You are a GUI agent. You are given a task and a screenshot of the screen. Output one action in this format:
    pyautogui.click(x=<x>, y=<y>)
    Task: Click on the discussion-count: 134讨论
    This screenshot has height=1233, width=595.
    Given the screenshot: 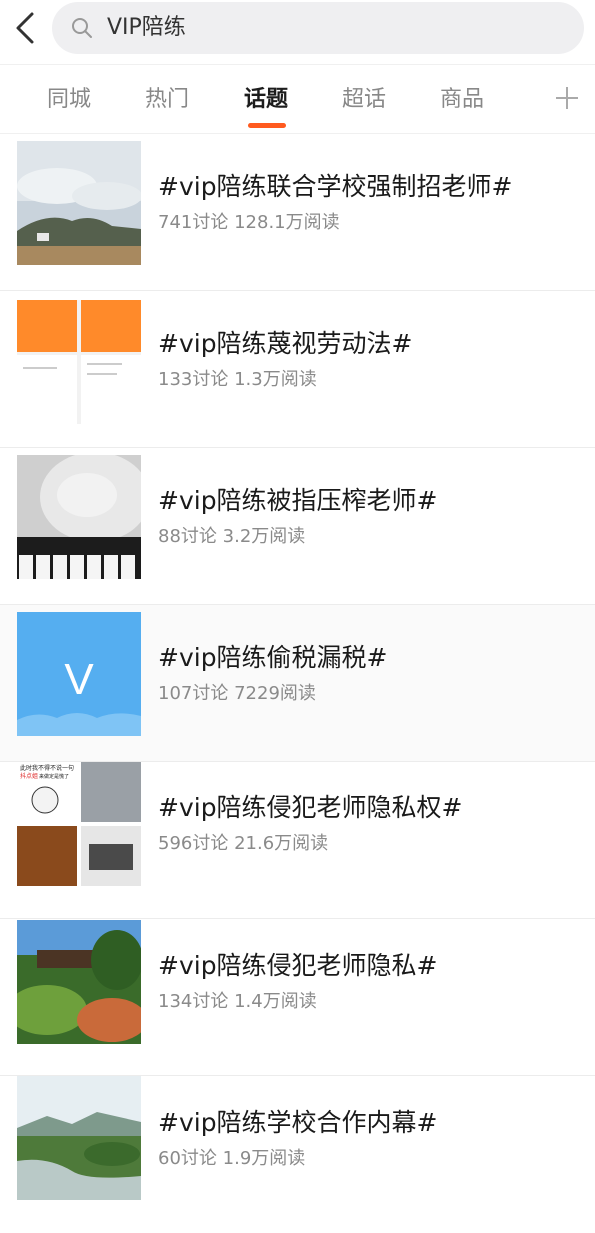 What is the action you would take?
    pyautogui.click(x=193, y=1001)
    